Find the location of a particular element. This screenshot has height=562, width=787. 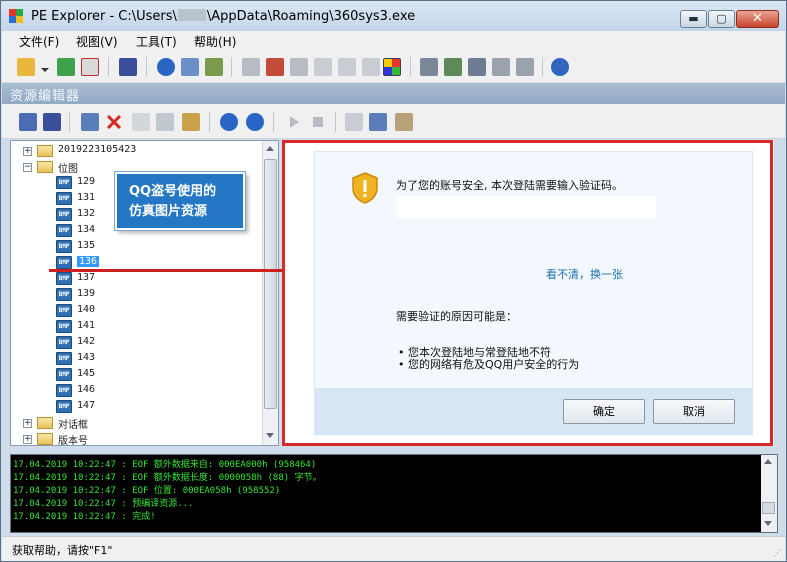

menu-view: 视图(V) is located at coordinates (97, 41).